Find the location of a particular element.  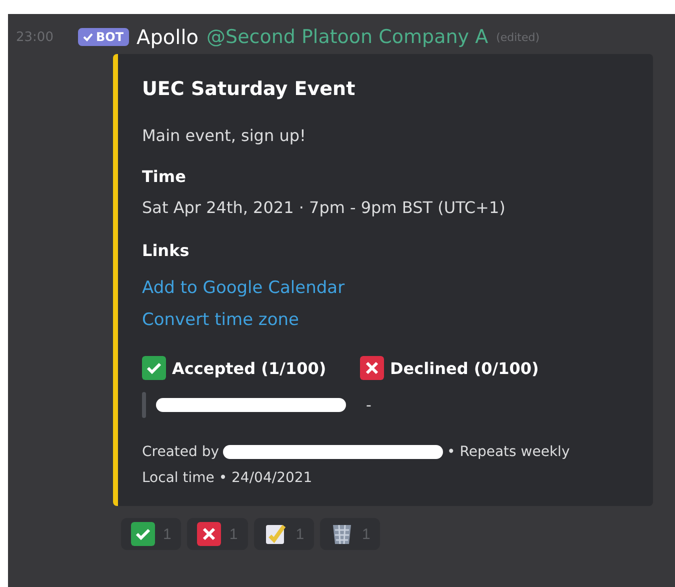

notepad-icon is located at coordinates (276, 534).